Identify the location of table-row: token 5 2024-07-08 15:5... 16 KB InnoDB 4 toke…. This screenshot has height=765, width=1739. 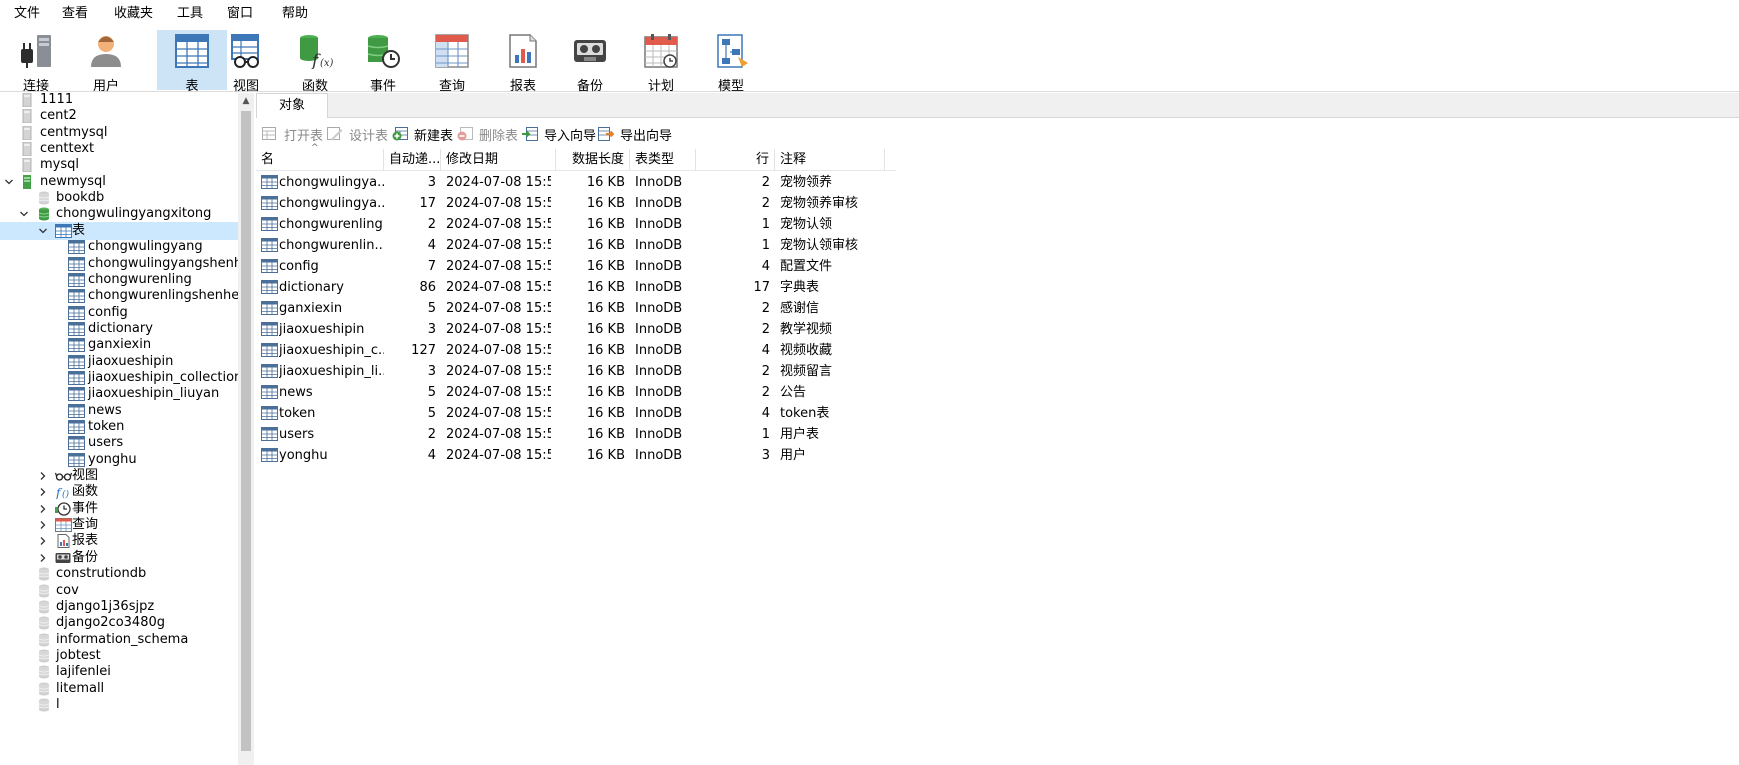
(576, 413).